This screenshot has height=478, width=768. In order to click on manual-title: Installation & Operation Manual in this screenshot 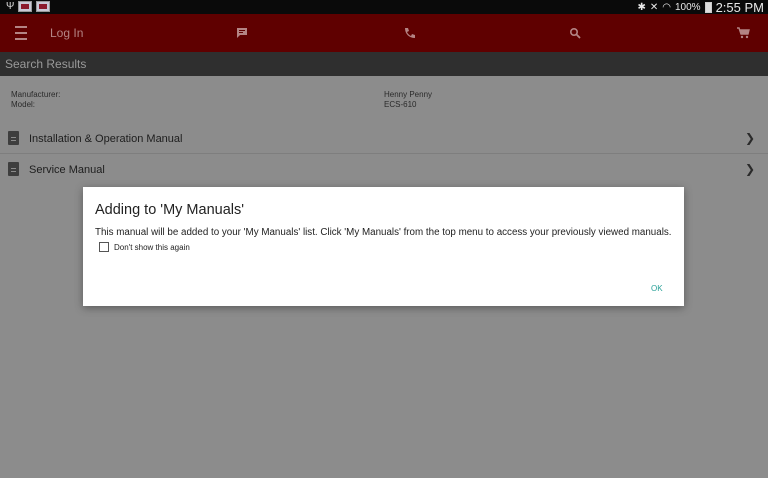, I will do `click(106, 139)`.